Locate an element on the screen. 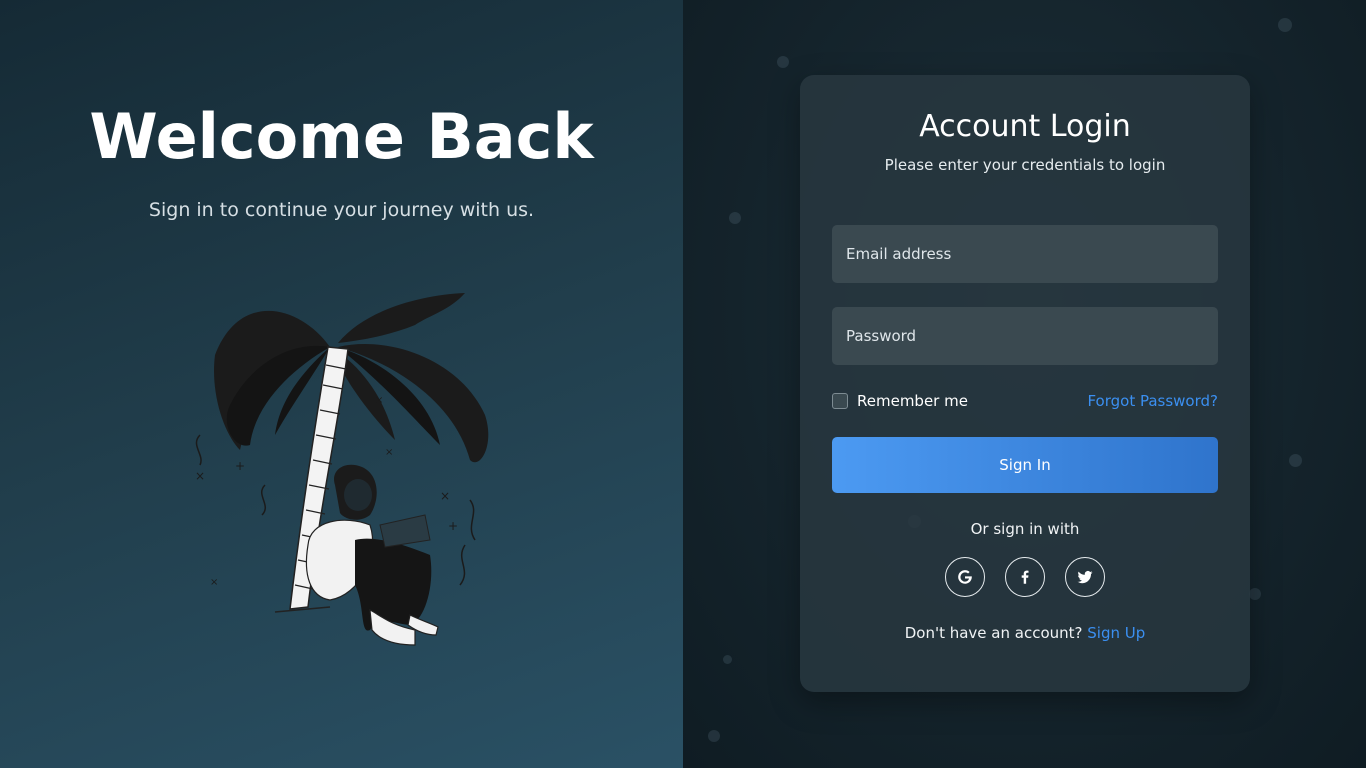  palm-tree-illustration: + × × × × + × is located at coordinates (342, 469).